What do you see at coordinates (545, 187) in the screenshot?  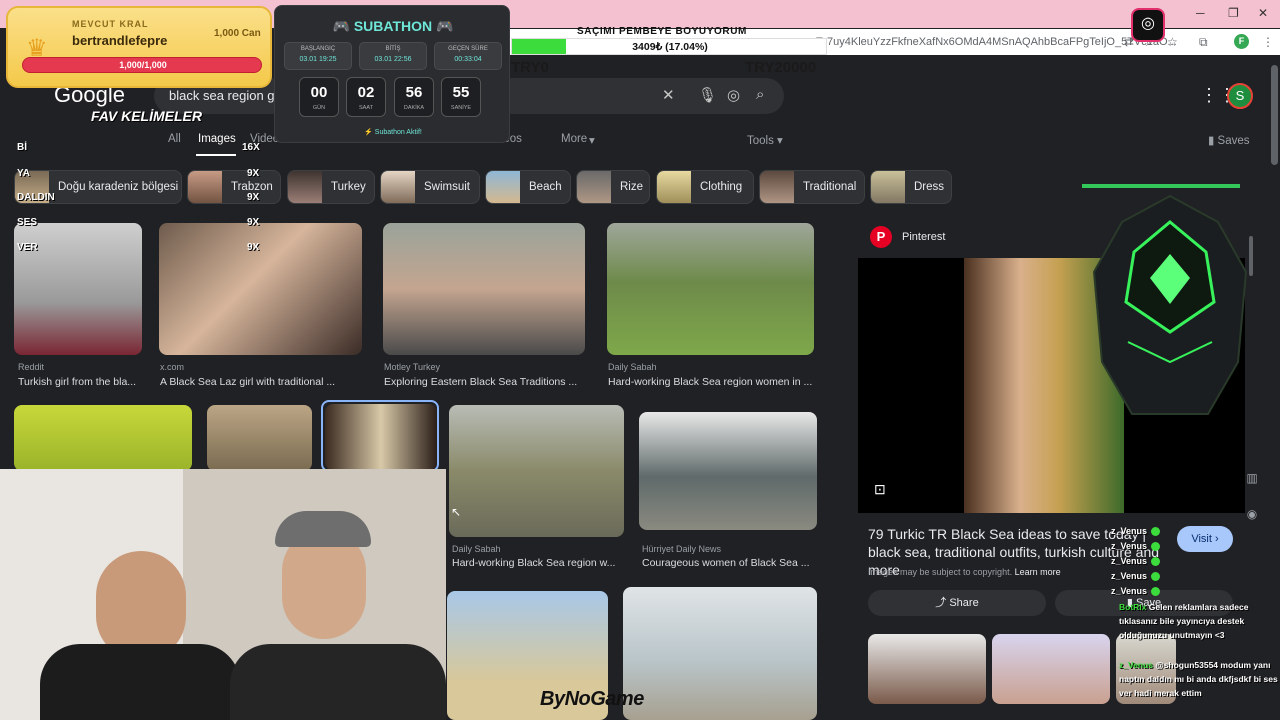 I see `chip-label: Beach` at bounding box center [545, 187].